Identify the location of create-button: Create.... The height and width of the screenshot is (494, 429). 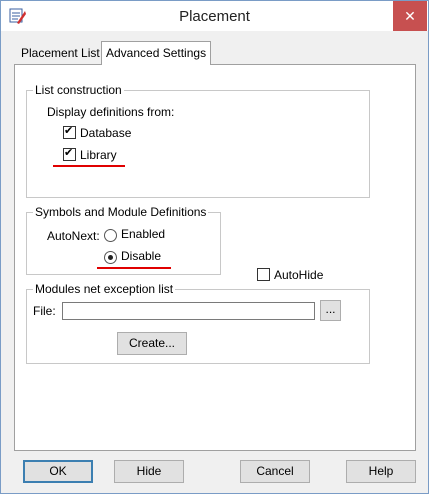
(152, 343).